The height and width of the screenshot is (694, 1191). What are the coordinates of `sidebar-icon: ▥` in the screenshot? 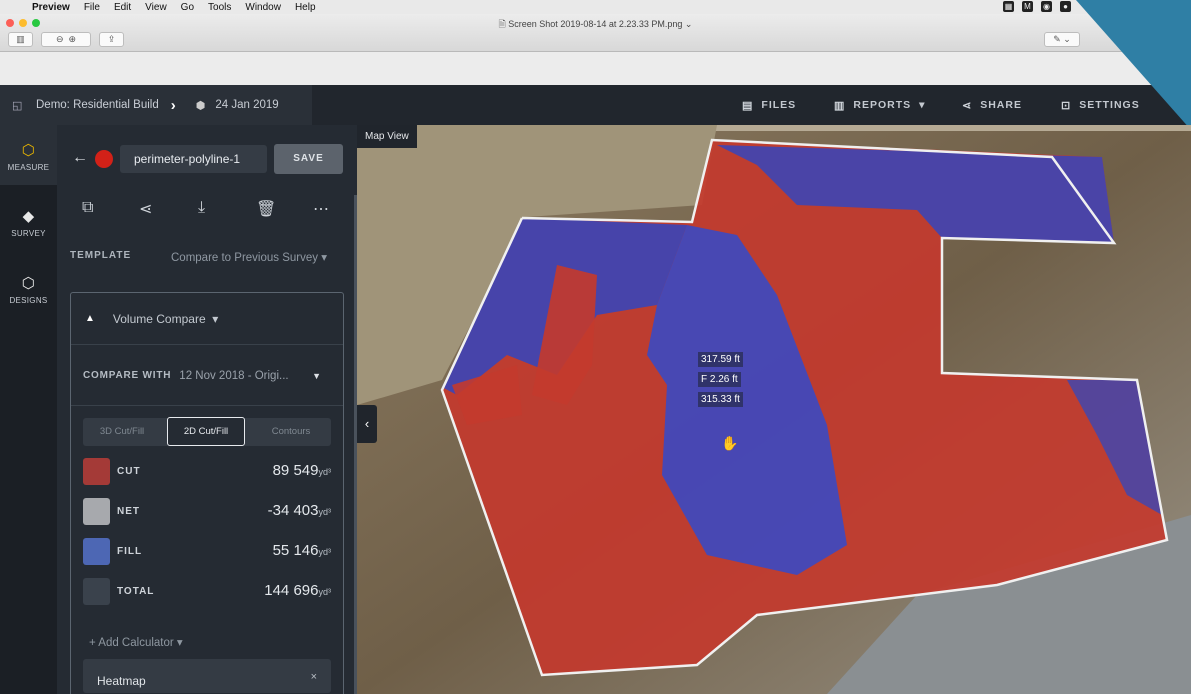 It's located at (20, 39).